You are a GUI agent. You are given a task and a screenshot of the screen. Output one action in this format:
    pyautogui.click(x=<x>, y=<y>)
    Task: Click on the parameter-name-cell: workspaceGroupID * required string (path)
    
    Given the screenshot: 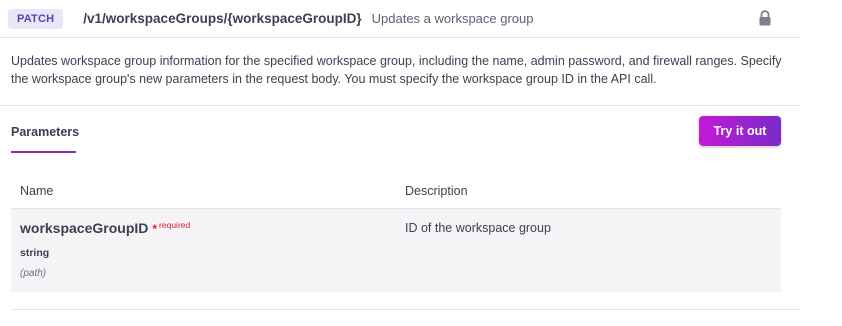 What is the action you would take?
    pyautogui.click(x=208, y=244)
    